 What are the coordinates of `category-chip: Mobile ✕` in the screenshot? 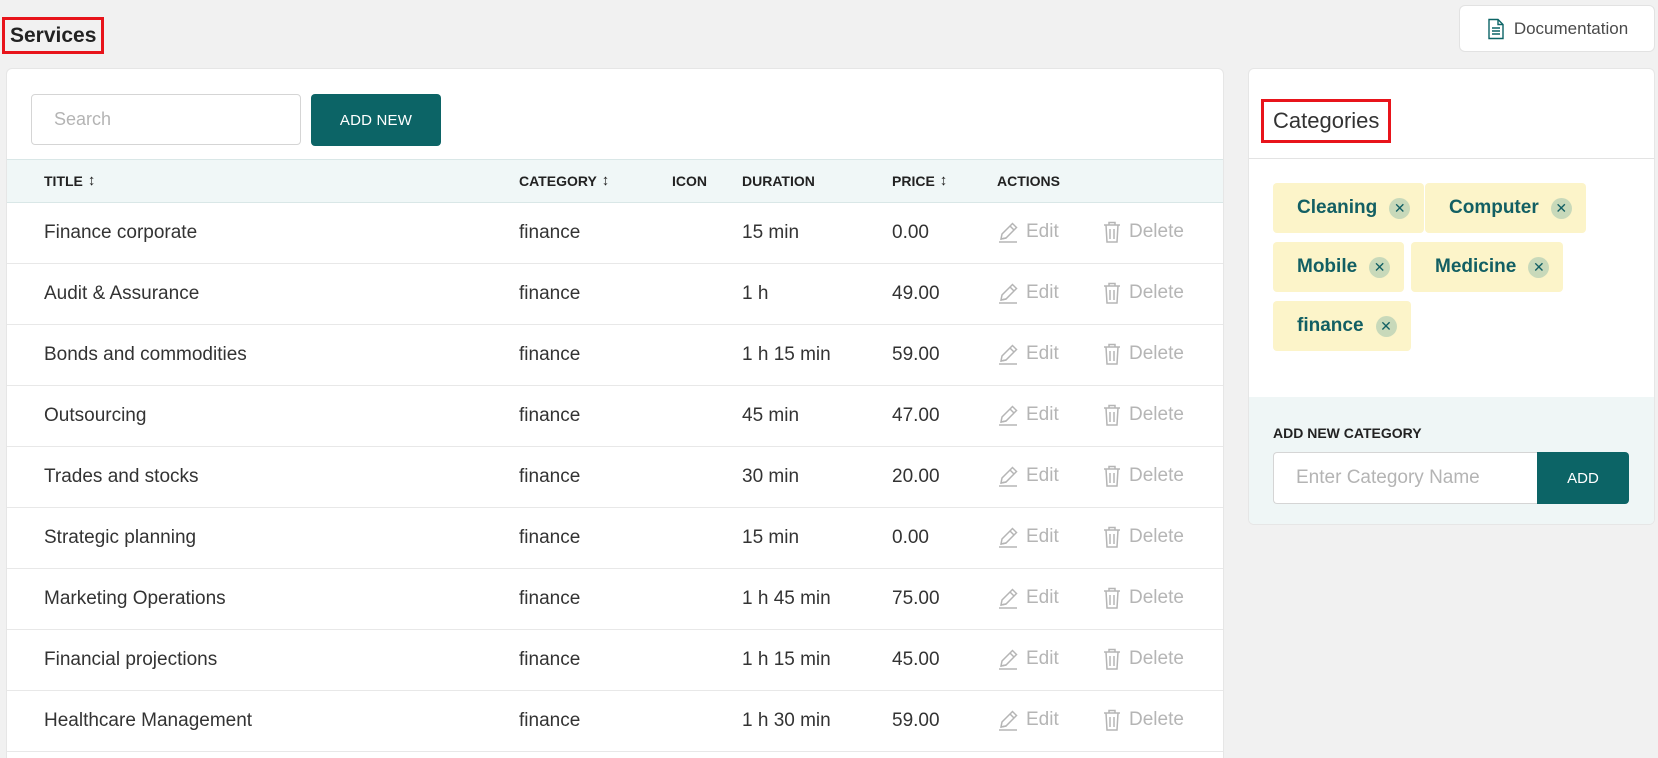 It's located at (1339, 267).